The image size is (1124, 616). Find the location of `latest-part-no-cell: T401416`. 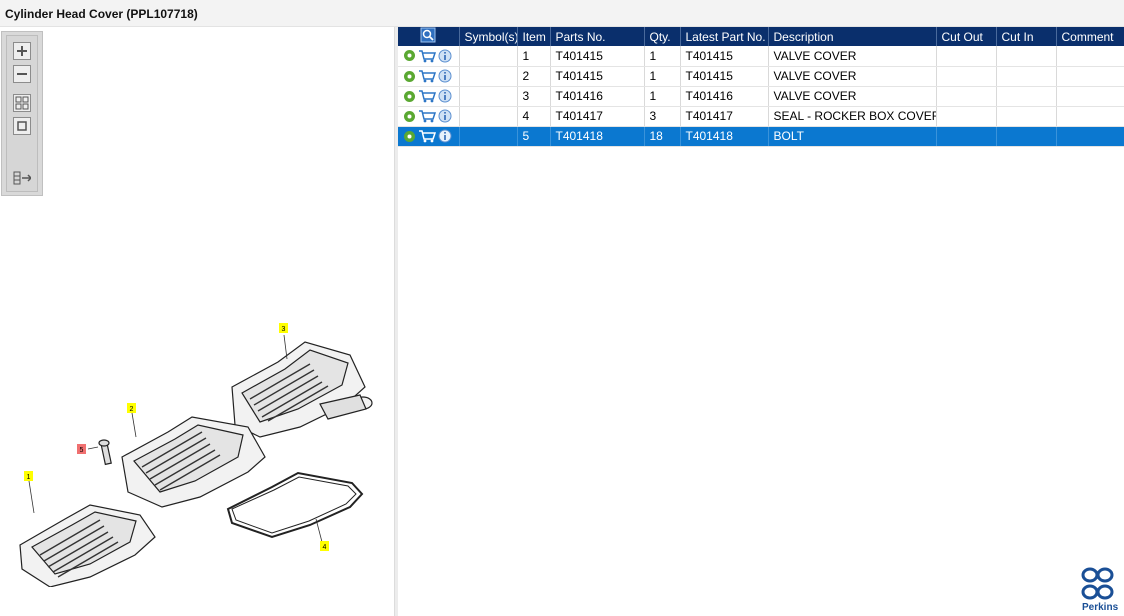

latest-part-no-cell: T401416 is located at coordinates (724, 96).